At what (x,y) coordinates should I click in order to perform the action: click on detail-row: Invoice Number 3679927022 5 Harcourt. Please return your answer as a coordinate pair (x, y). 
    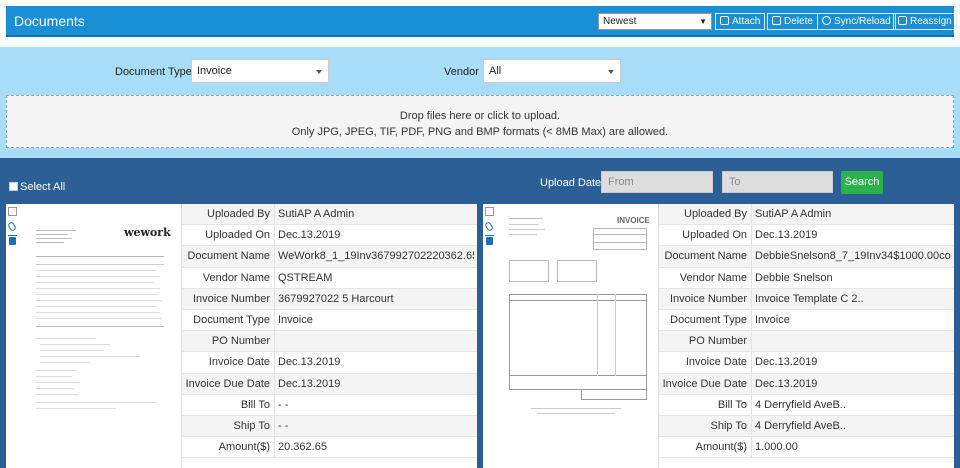
    Looking at the image, I should click on (329, 299).